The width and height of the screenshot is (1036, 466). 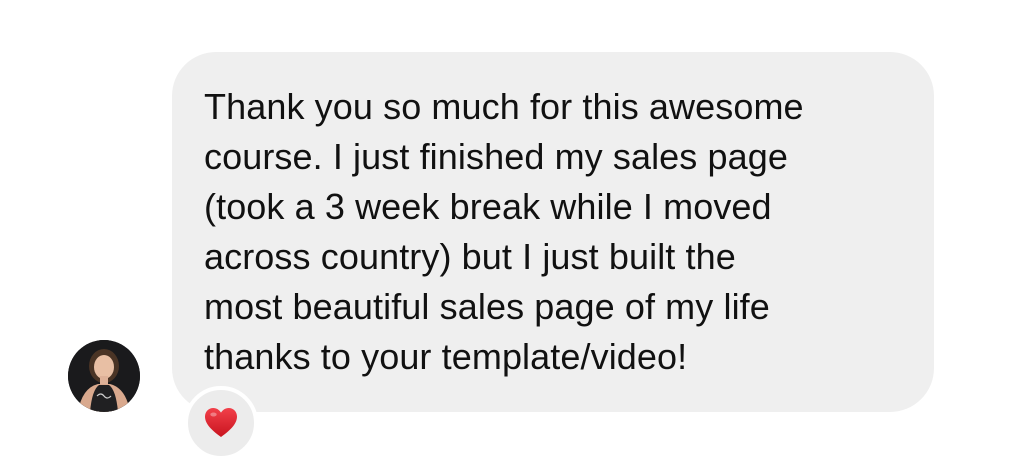 I want to click on profile-photo-icon, so click(x=104, y=376).